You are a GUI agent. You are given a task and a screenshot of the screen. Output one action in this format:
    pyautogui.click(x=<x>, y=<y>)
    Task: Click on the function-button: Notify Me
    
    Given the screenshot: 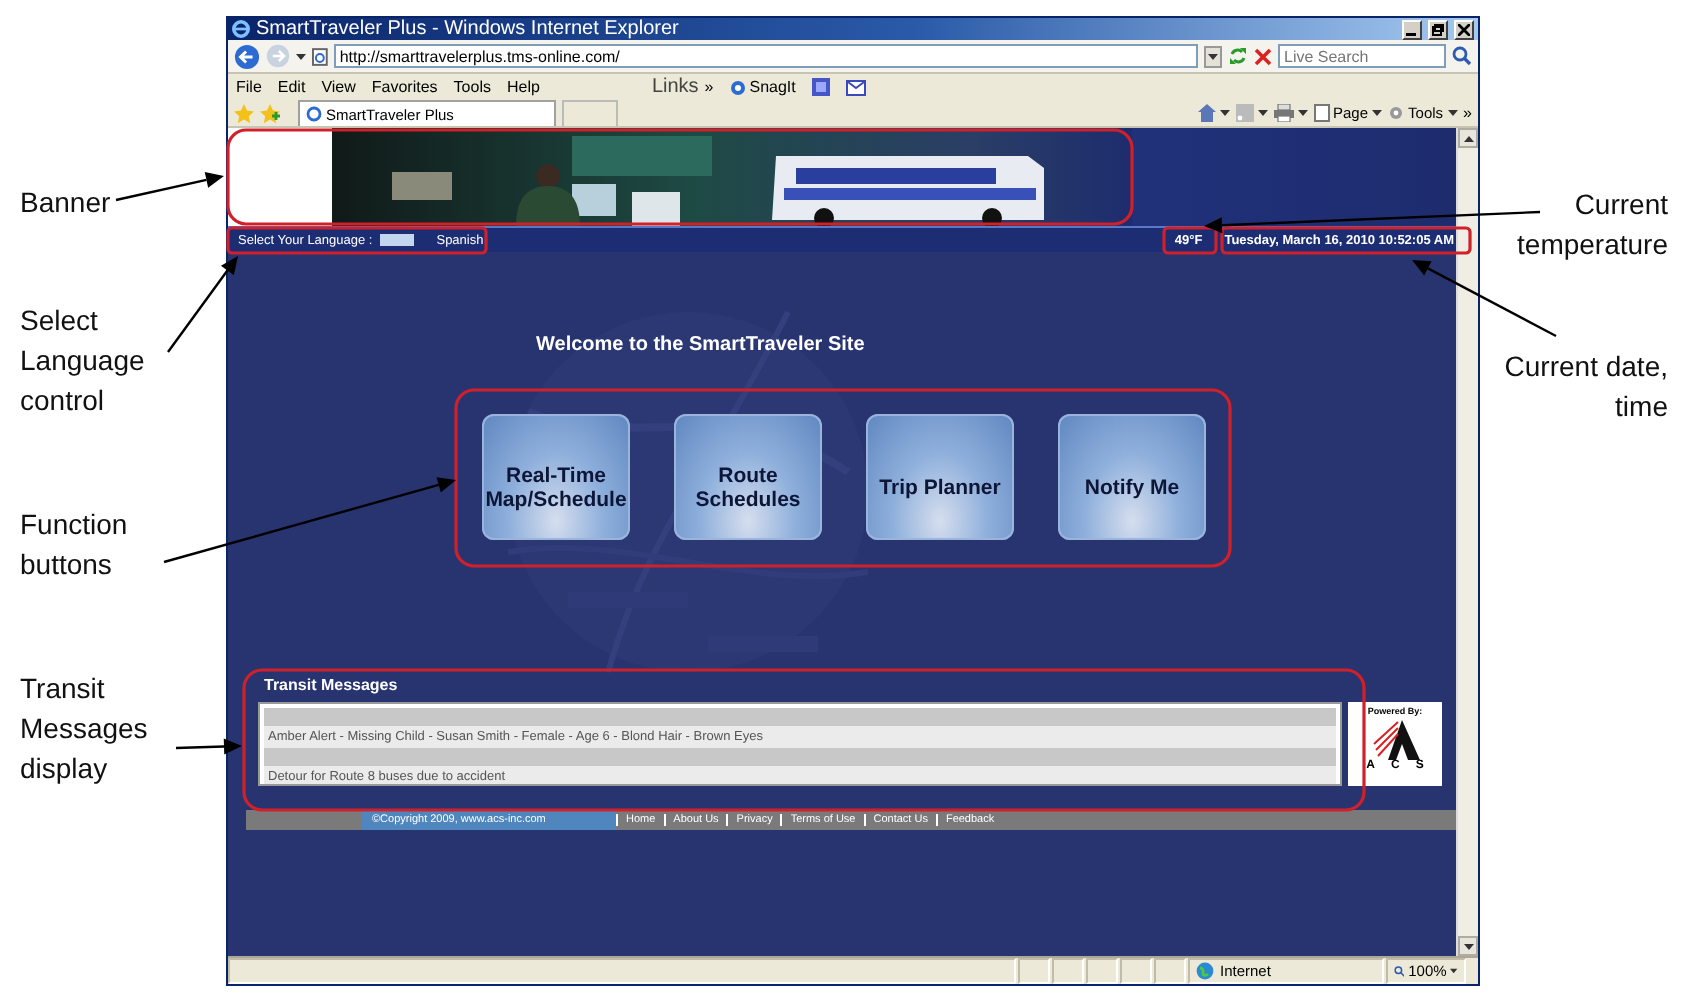 What is the action you would take?
    pyautogui.click(x=1132, y=477)
    